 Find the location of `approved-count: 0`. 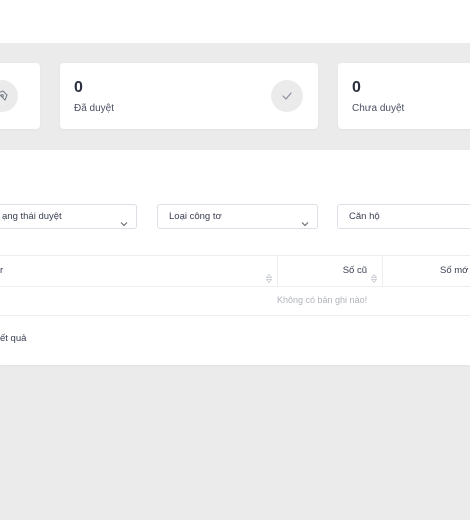

approved-count: 0 is located at coordinates (78, 87).